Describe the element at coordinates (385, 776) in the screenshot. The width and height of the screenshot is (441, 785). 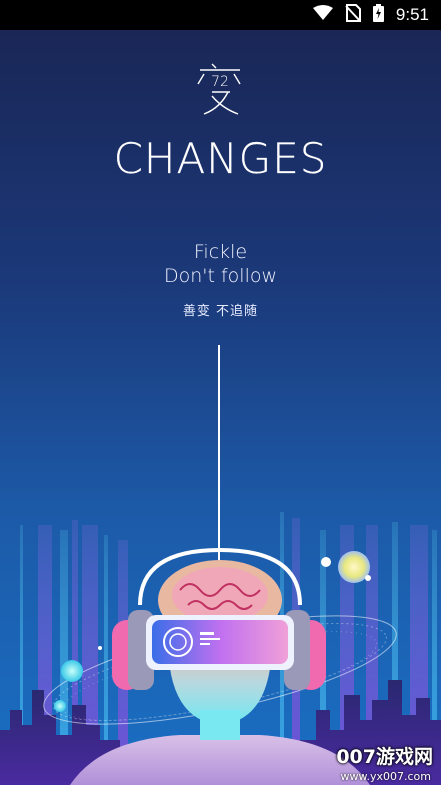
I see `watermark-url: www.yx007.com` at that location.